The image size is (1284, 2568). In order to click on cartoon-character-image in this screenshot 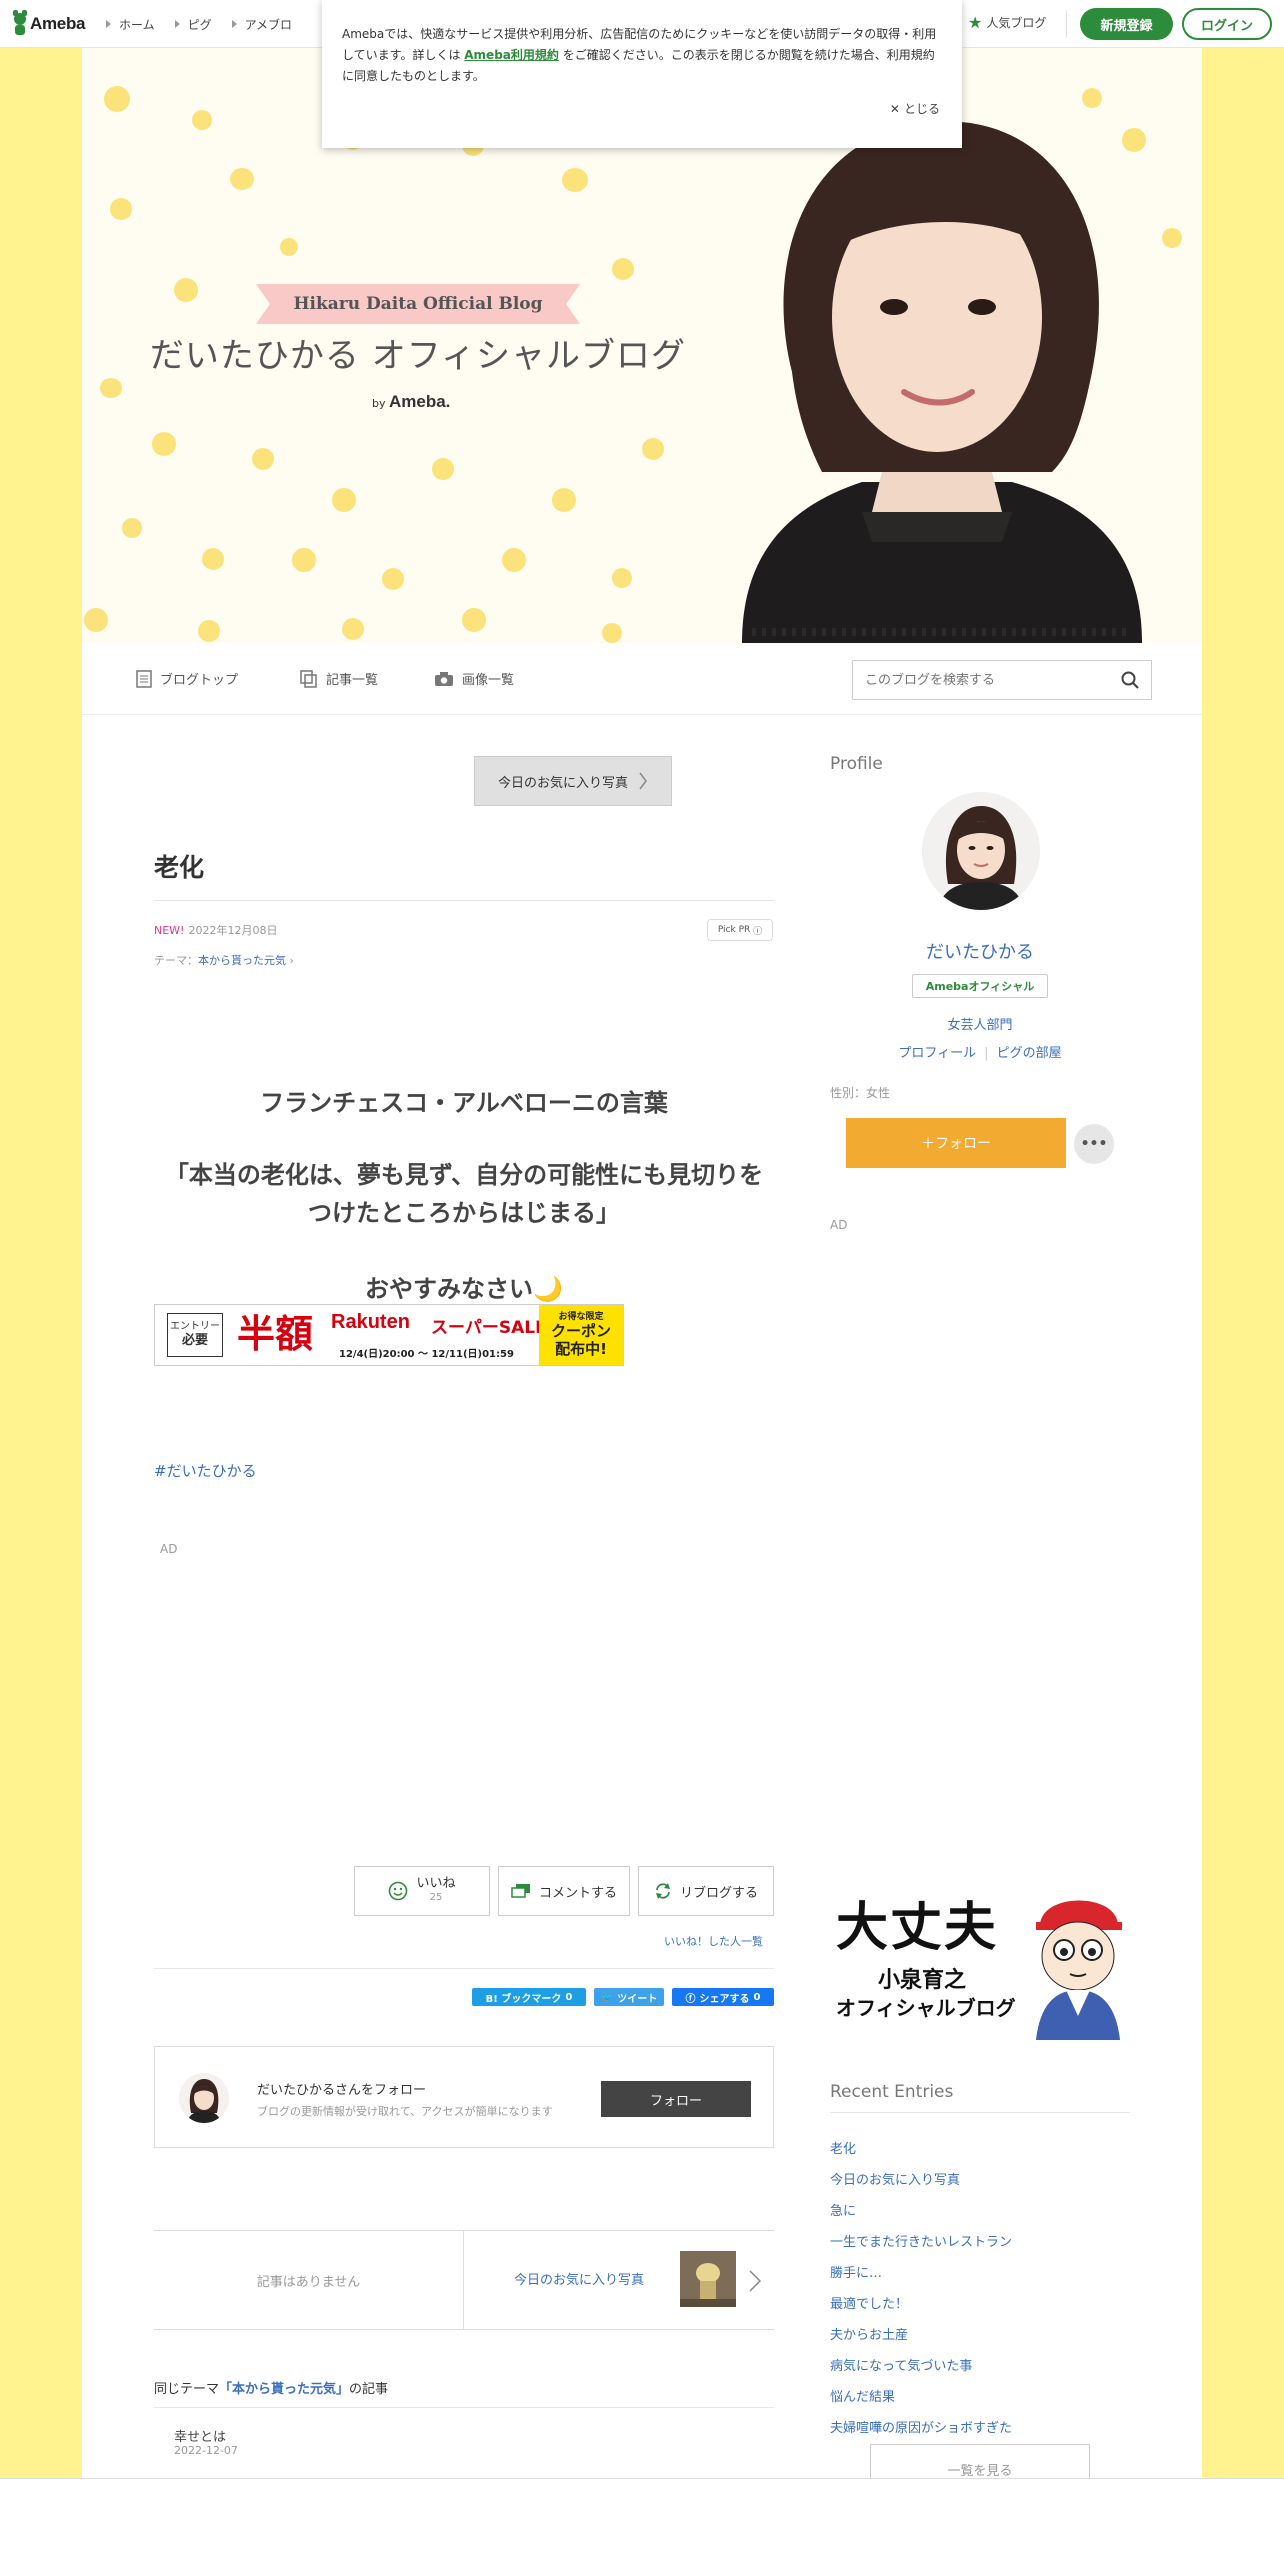, I will do `click(1079, 1970)`.